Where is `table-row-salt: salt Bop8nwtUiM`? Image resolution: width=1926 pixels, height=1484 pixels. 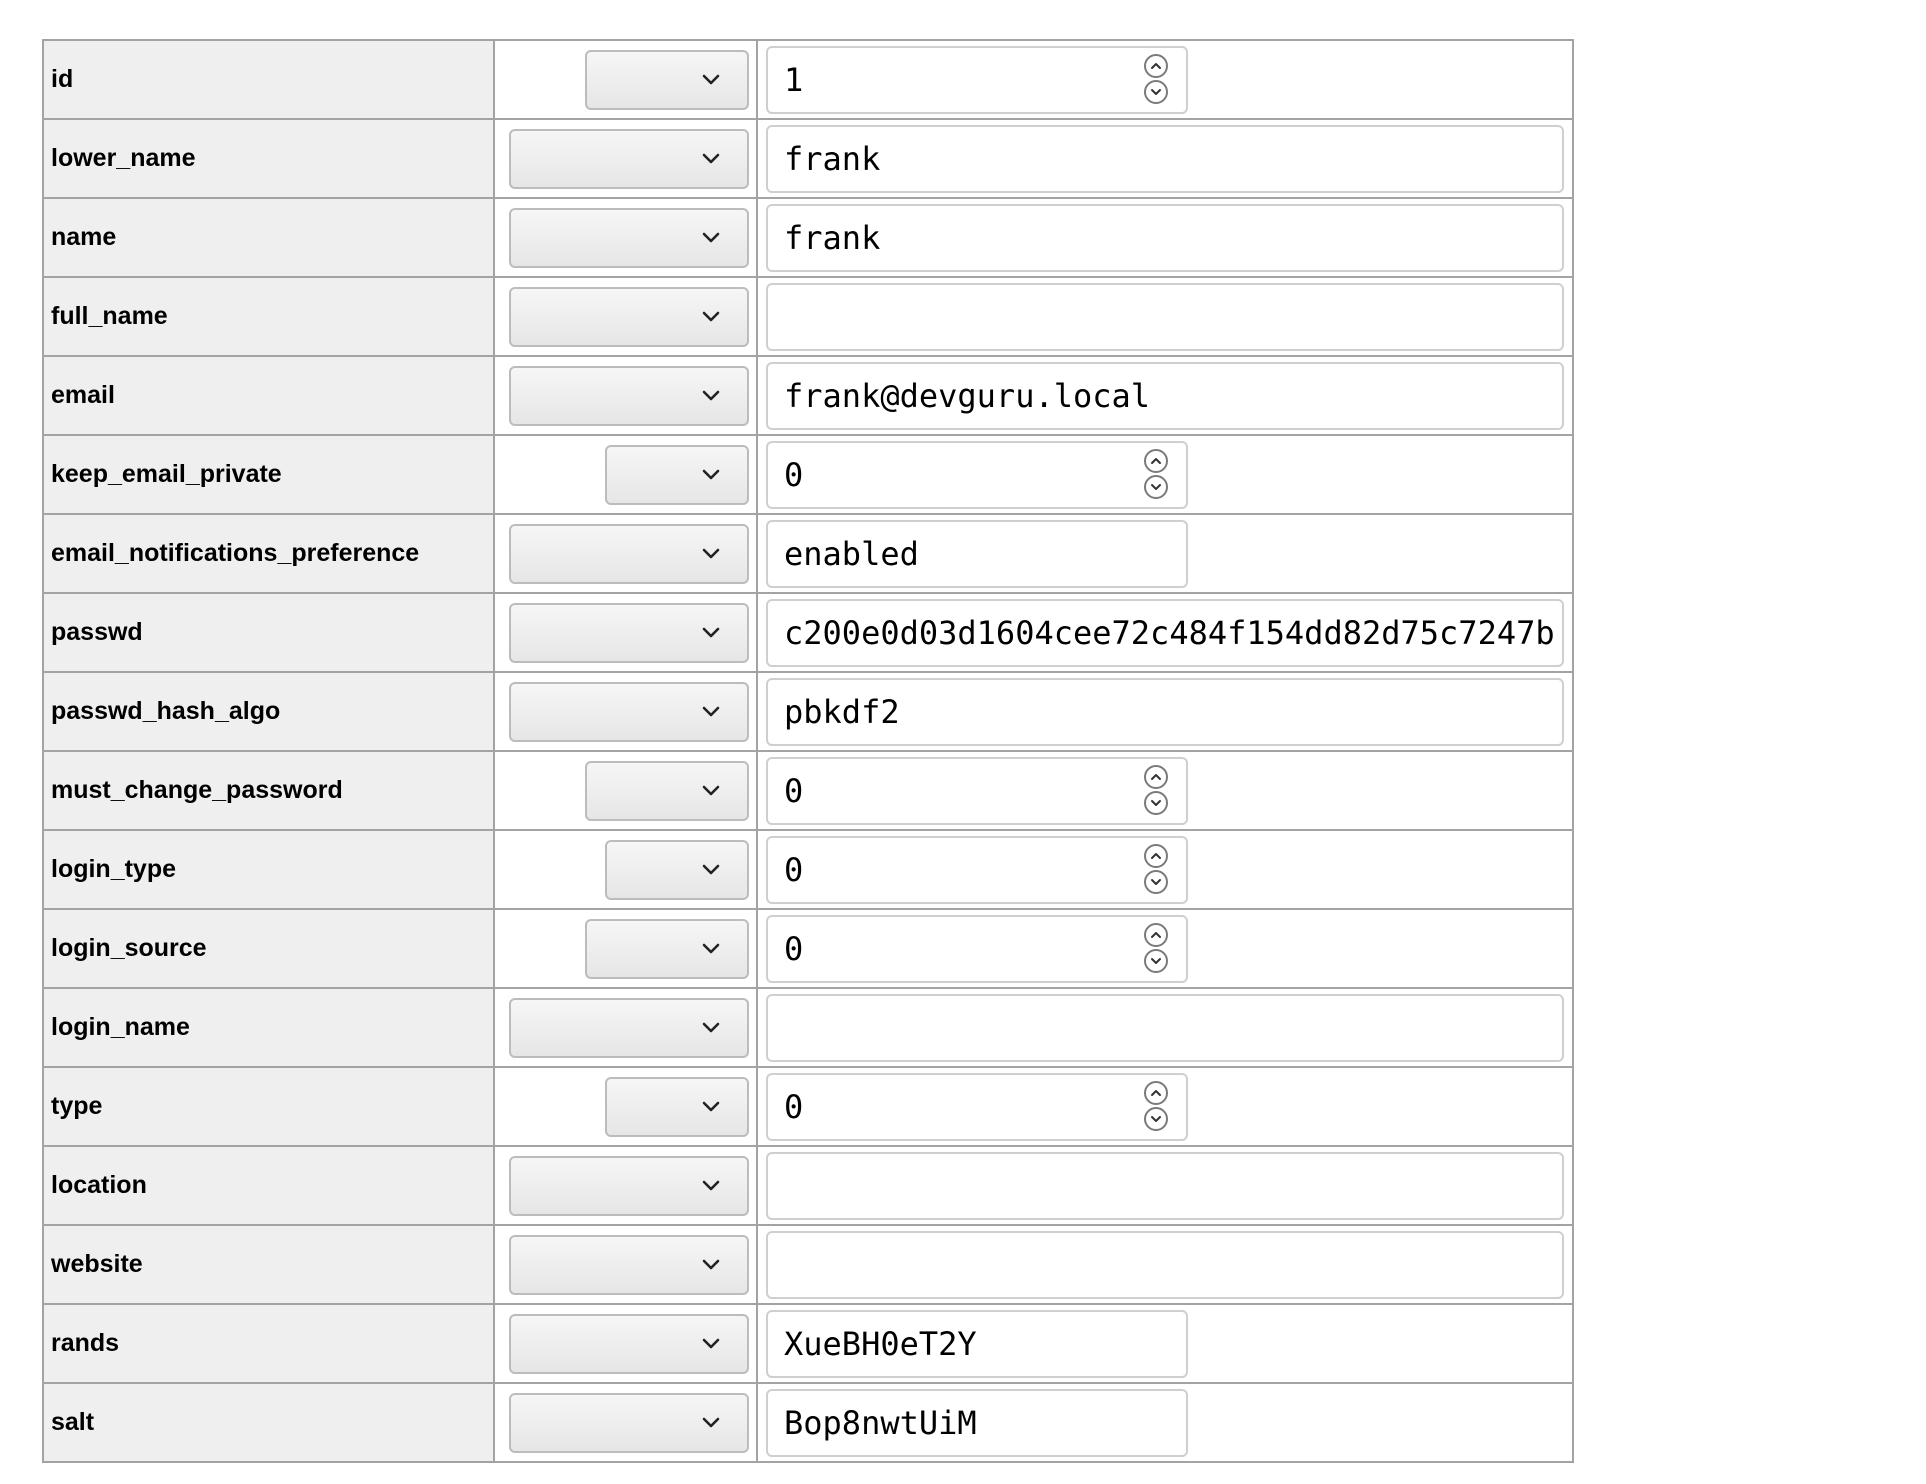
table-row-salt: salt Bop8nwtUiM is located at coordinates (808, 1422).